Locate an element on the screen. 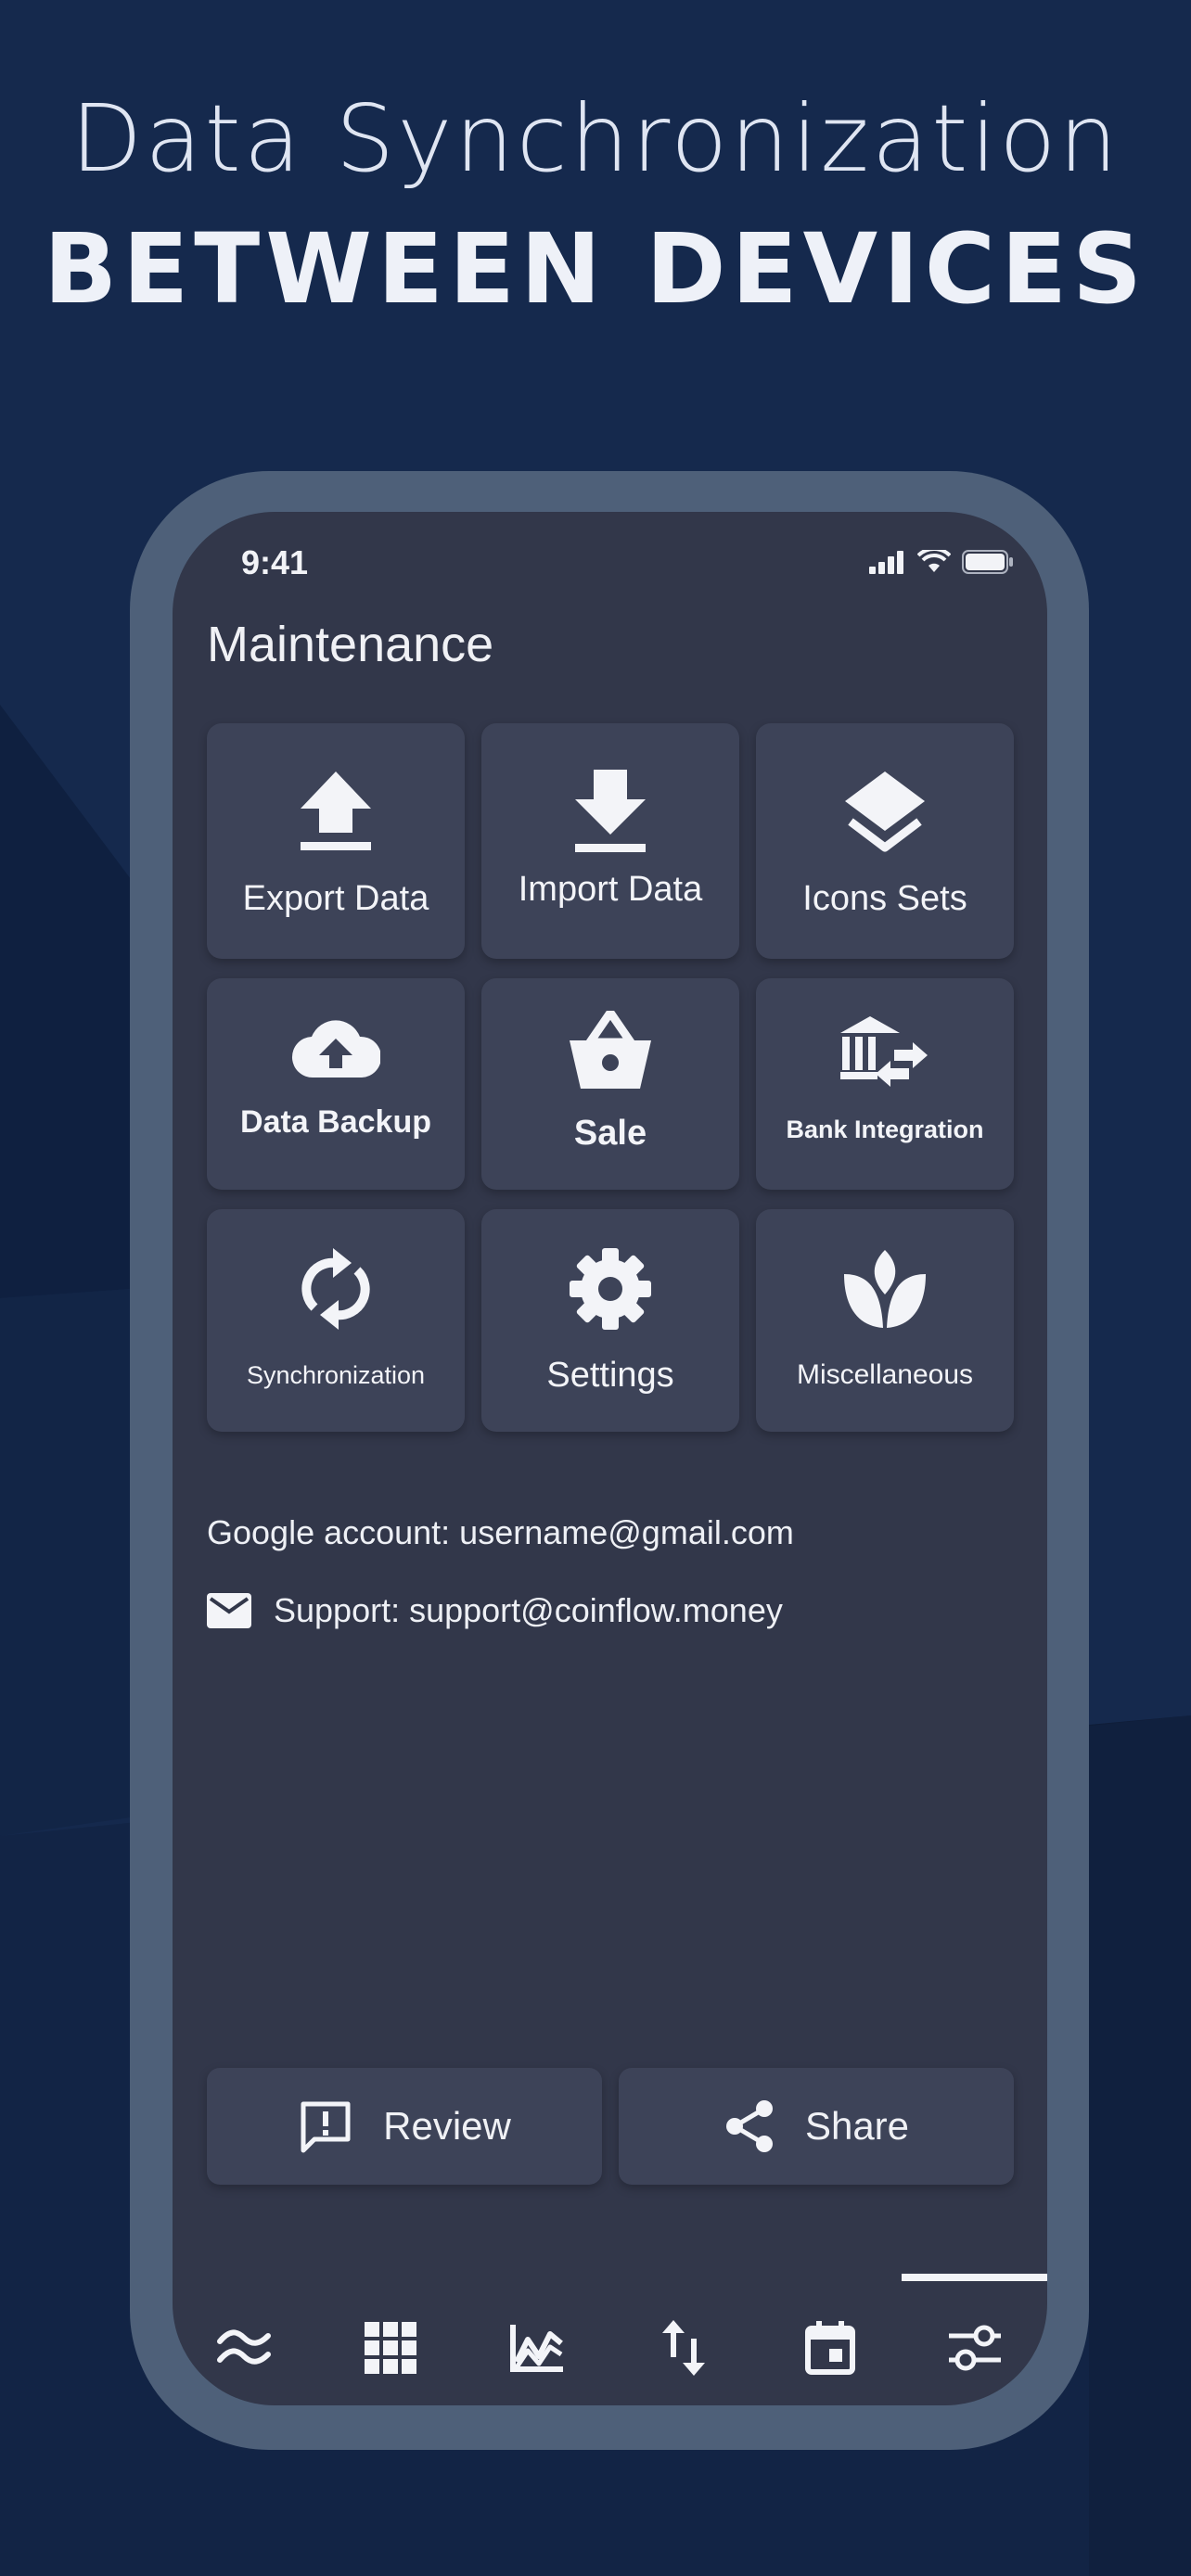 This screenshot has height=2576, width=1191. tab-transactions is located at coordinates (683, 2348).